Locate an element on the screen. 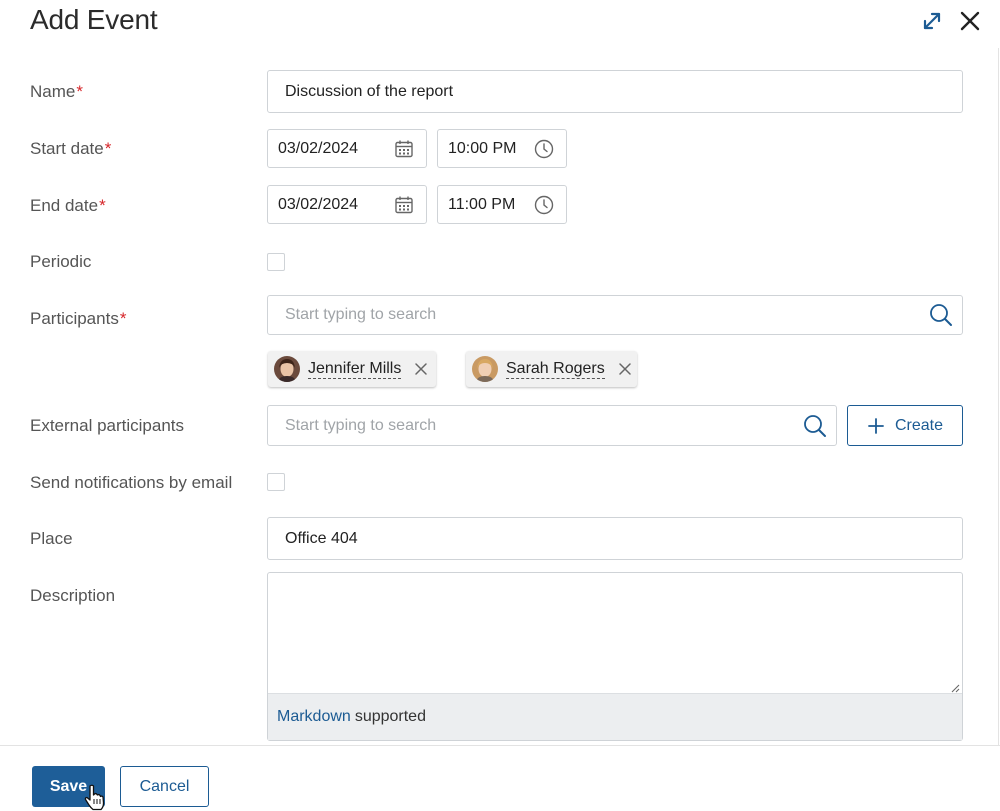 The width and height of the screenshot is (1000, 811). name-label: Name* is located at coordinates (56, 91).